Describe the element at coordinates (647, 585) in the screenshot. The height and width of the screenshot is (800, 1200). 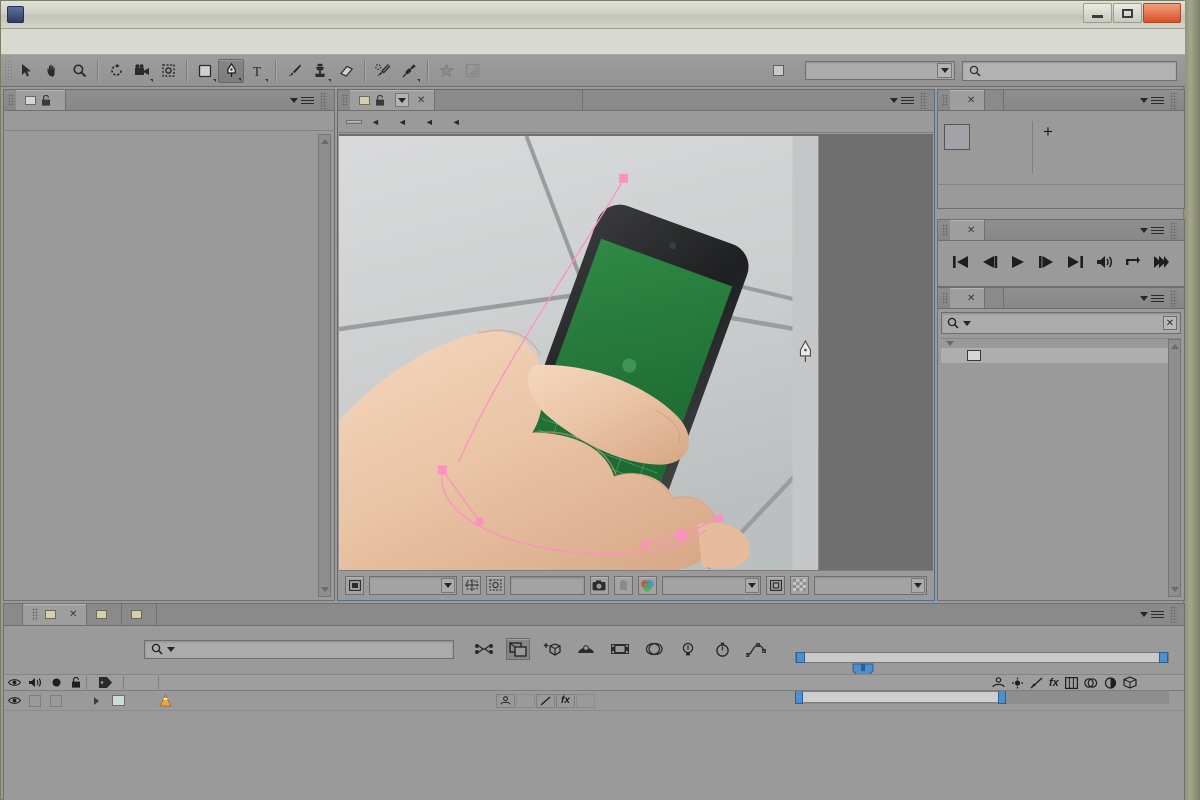
I see `show-channel-button` at that location.